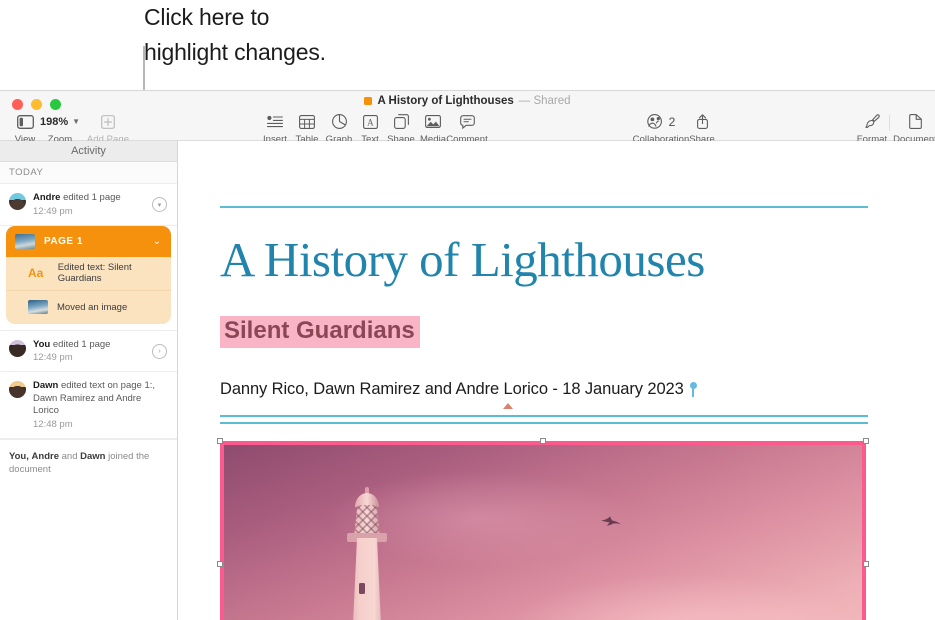 This screenshot has height=620, width=935. What do you see at coordinates (661, 121) in the screenshot?
I see `collaboration-icon: 2` at bounding box center [661, 121].